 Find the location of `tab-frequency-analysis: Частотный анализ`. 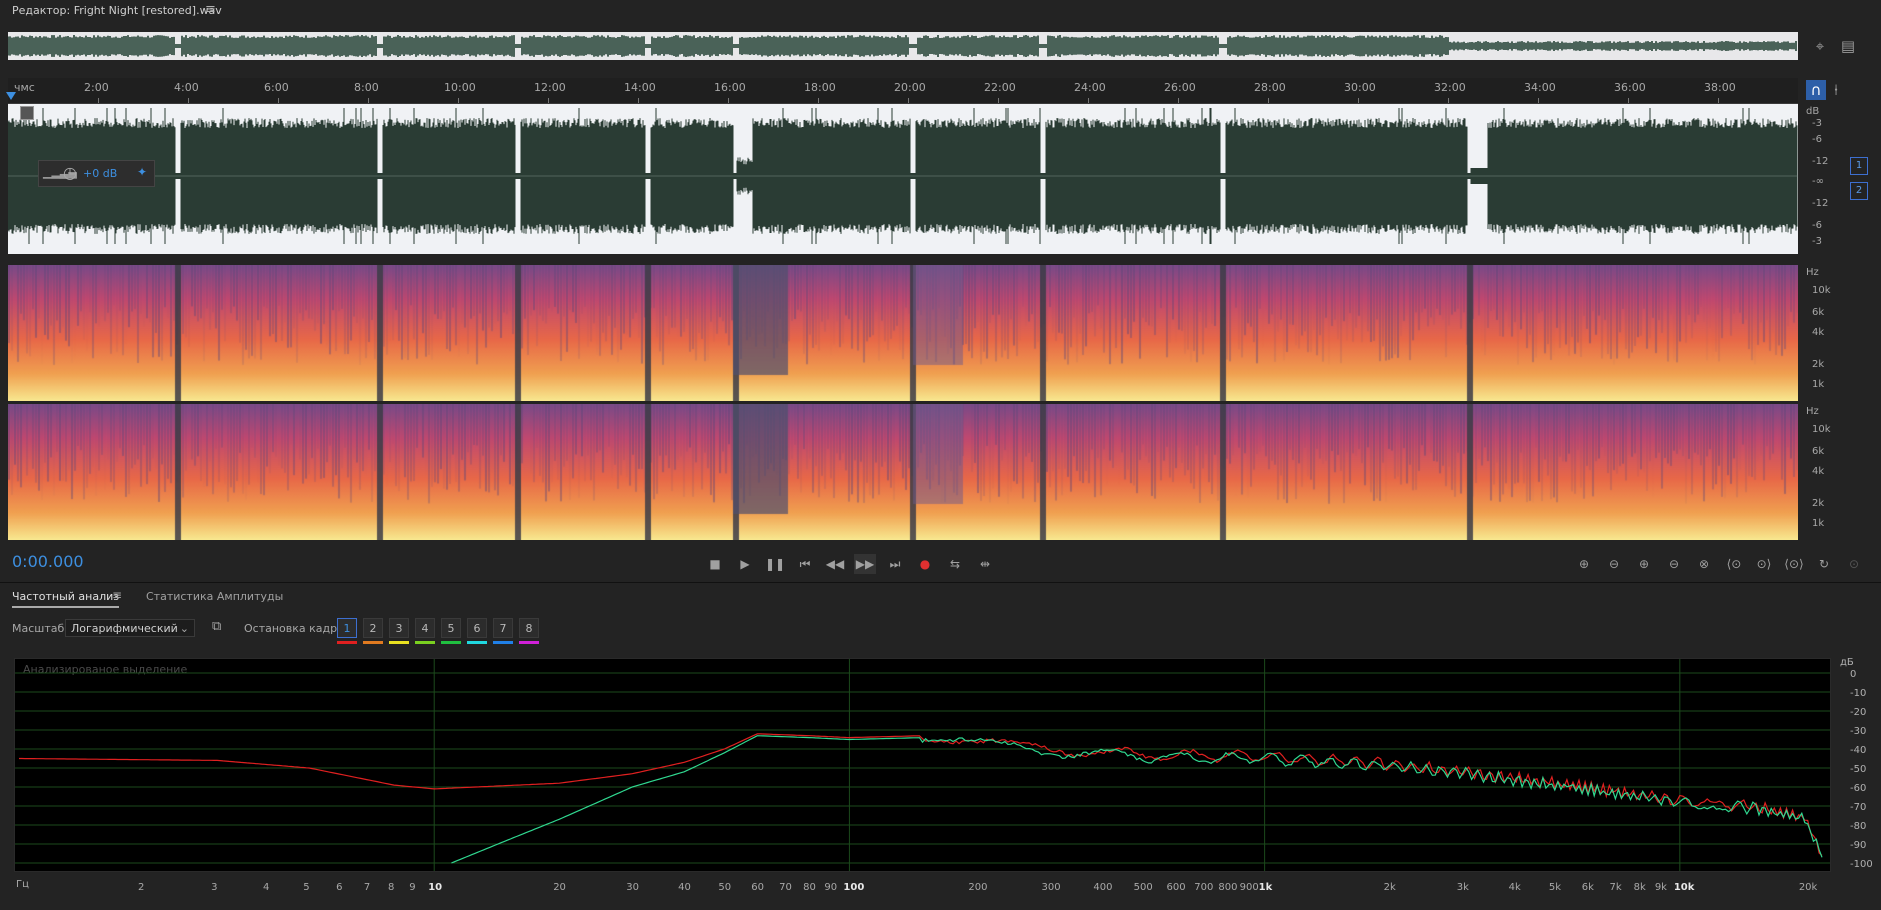

tab-frequency-analysis: Частотный анализ is located at coordinates (66, 599).